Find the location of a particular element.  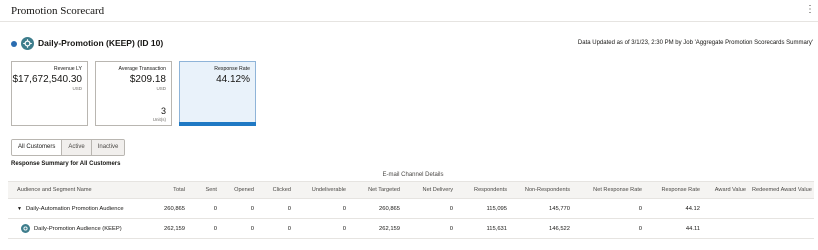

promotion-title: Daily-Promotion (KEEP) (ID 10) is located at coordinates (101, 43).